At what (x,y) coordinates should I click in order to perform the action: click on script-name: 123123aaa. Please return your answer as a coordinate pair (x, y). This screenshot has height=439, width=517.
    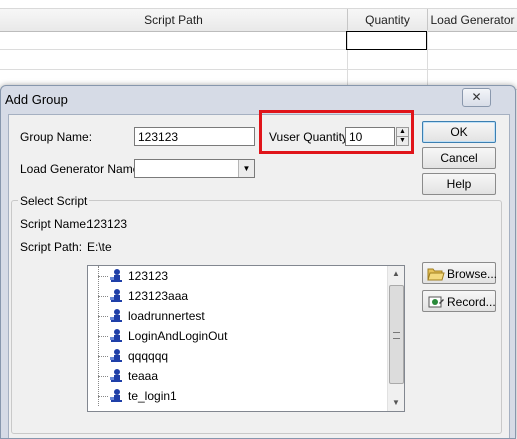
    Looking at the image, I should click on (158, 296).